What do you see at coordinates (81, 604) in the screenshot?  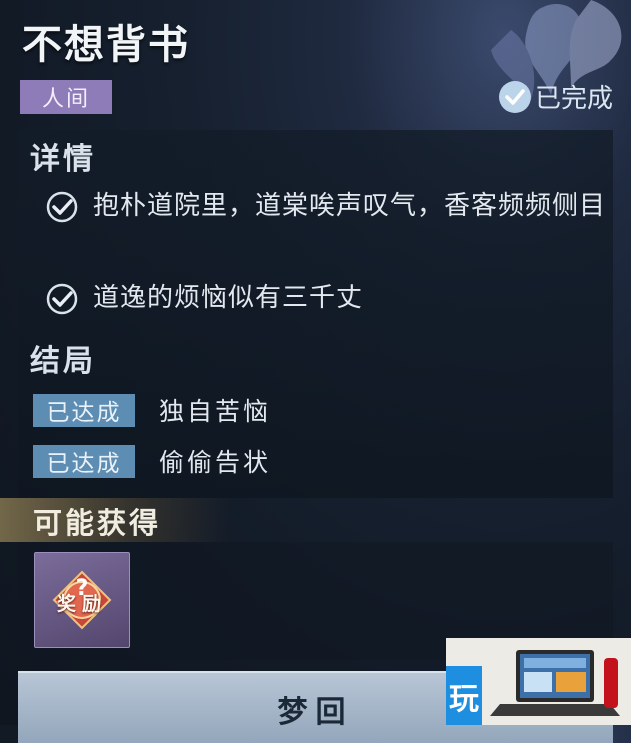 I see `reward-item-label: 奖励` at bounding box center [81, 604].